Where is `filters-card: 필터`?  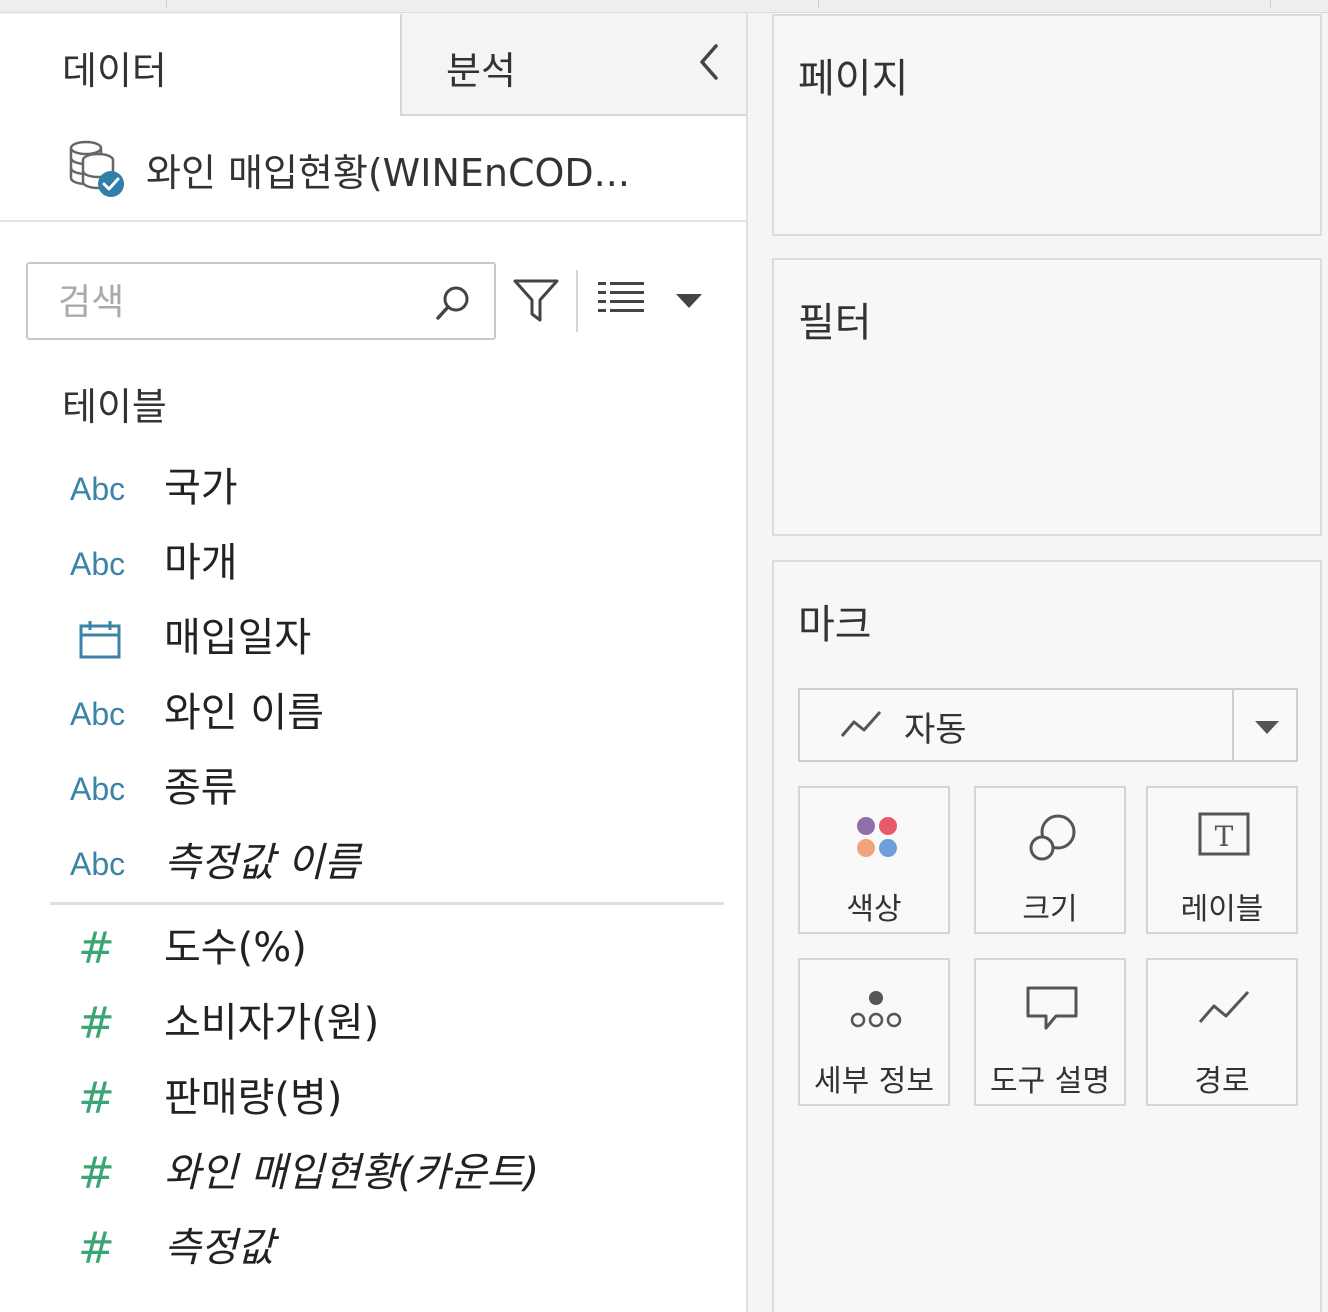 filters-card: 필터 is located at coordinates (1047, 397).